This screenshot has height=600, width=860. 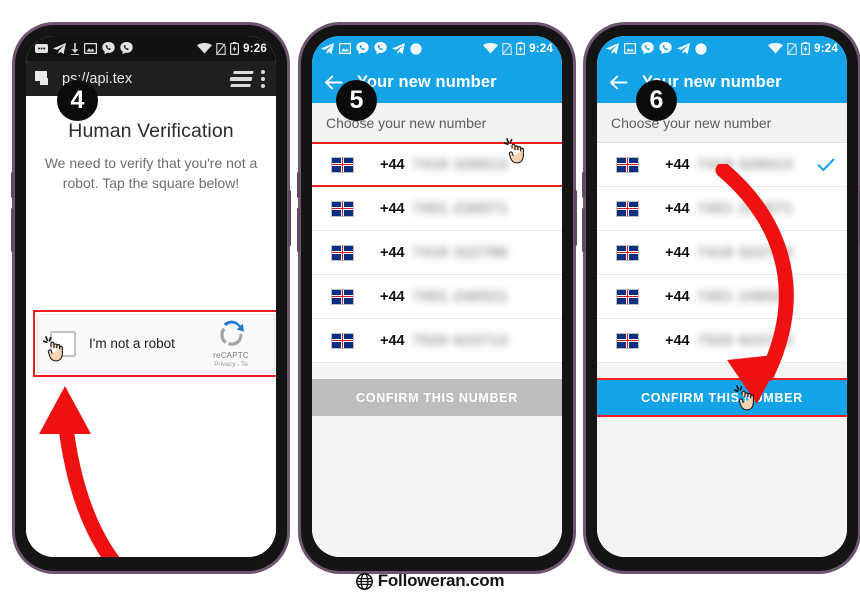 I want to click on tab-switcher-icon, so click(x=43, y=78).